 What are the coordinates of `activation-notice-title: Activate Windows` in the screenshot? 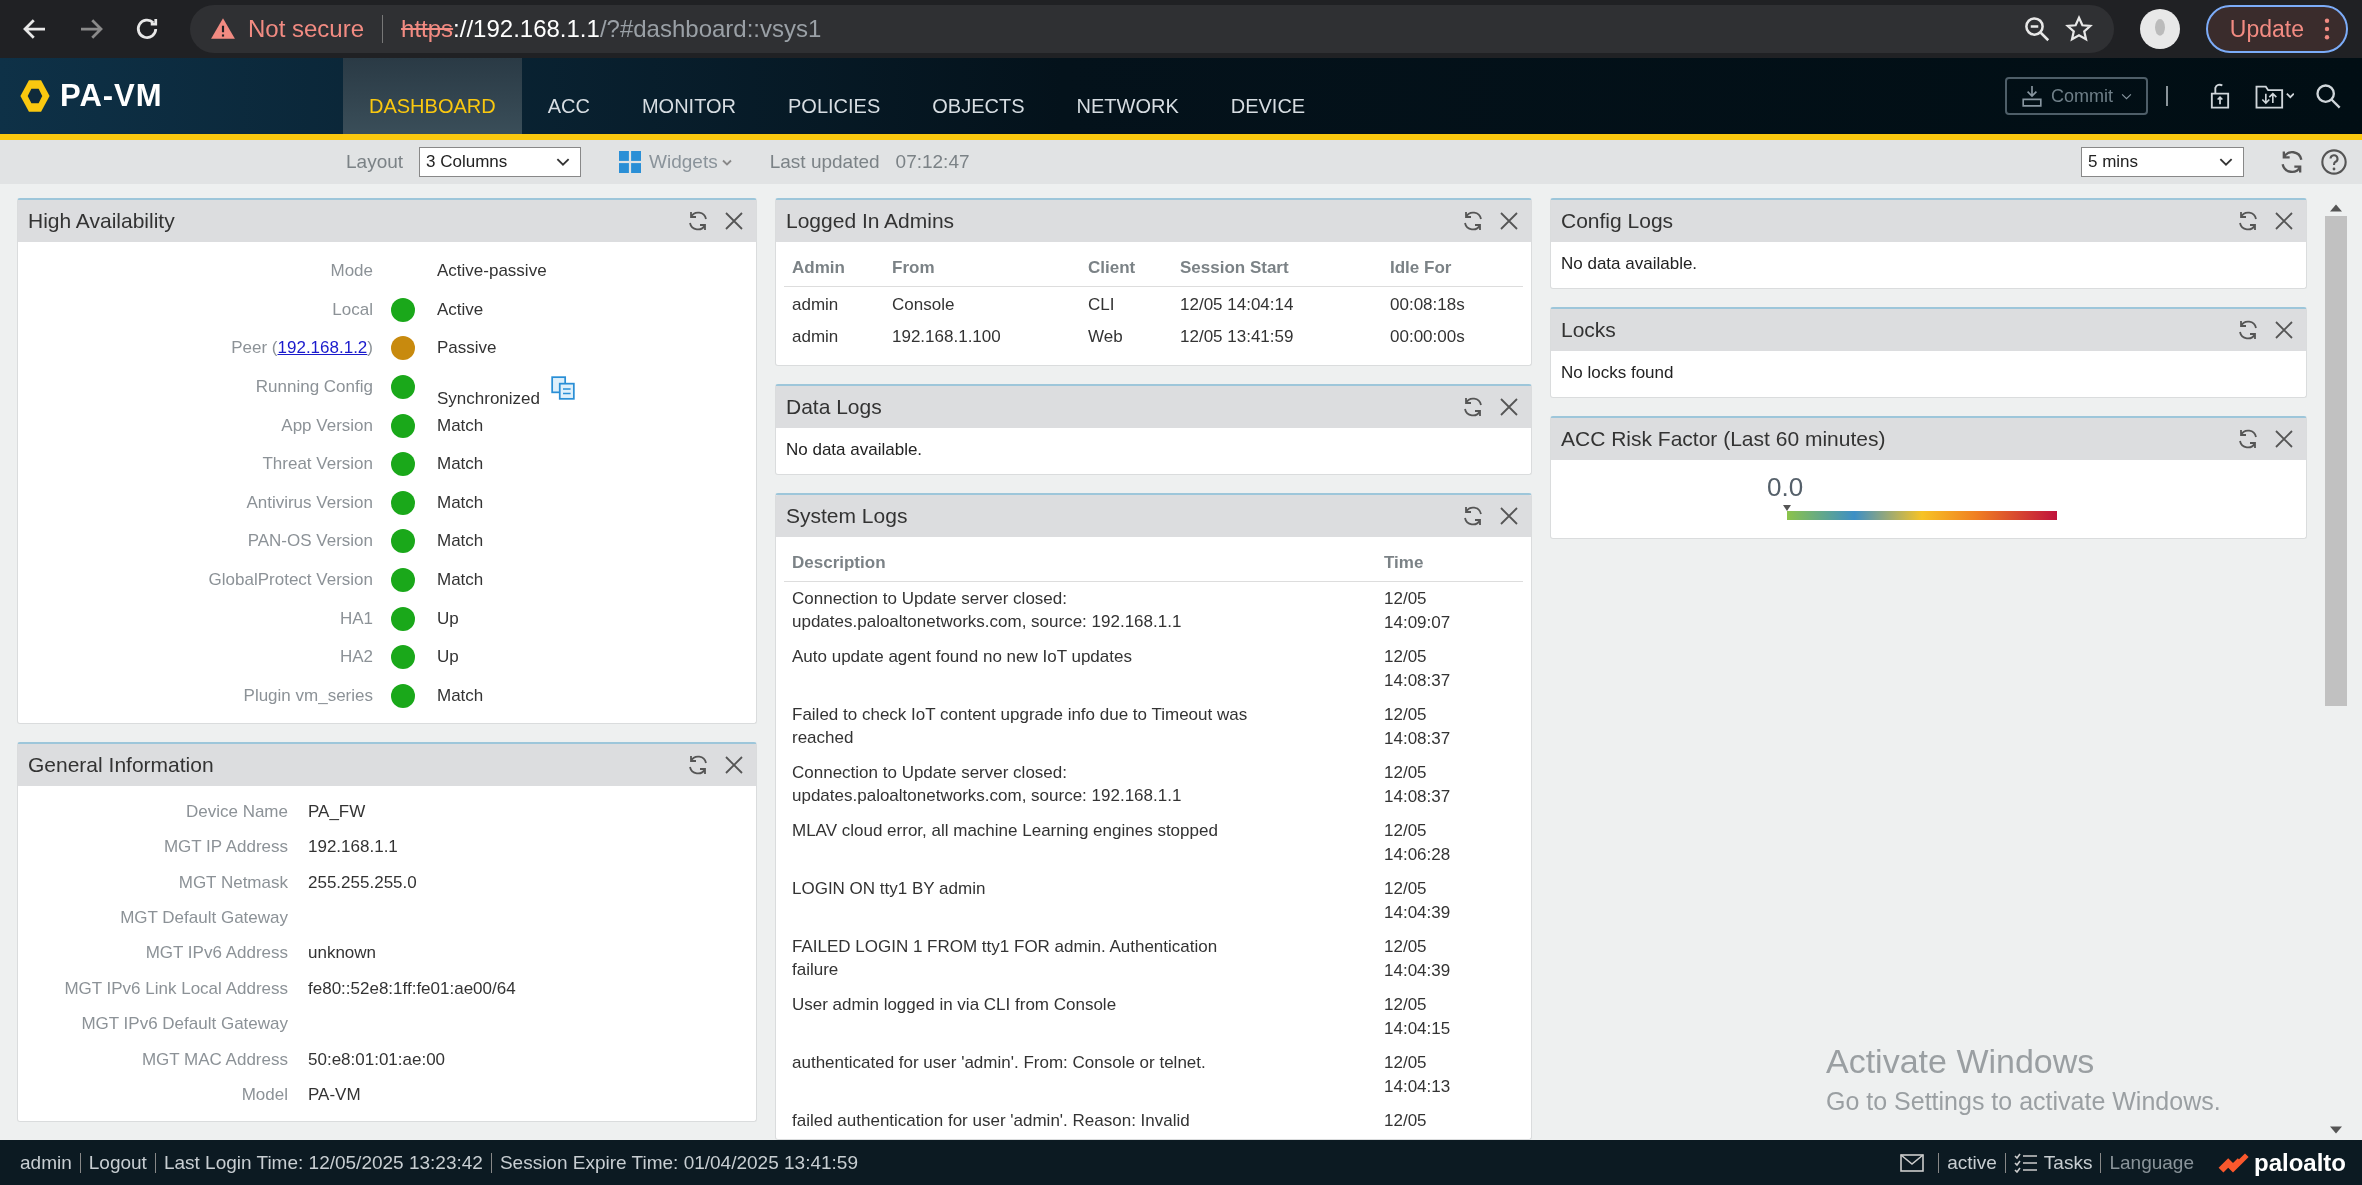 It's located at (1961, 1061).